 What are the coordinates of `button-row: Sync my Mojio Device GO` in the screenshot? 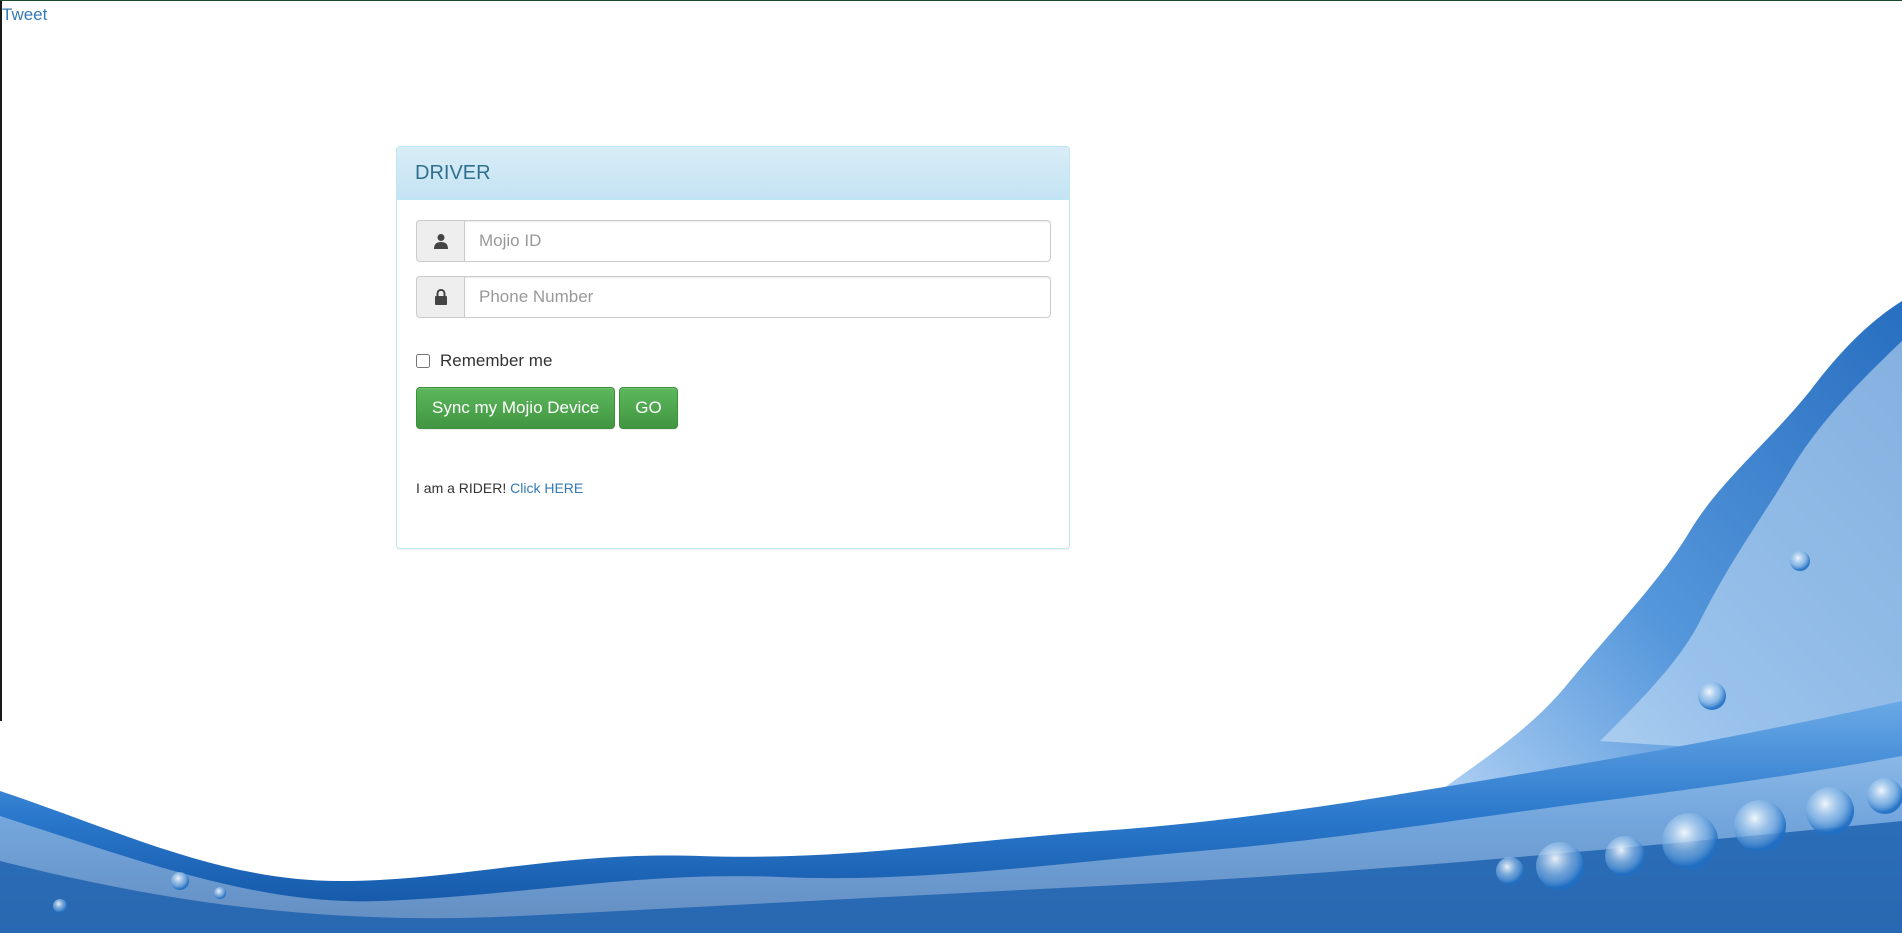 It's located at (733, 408).